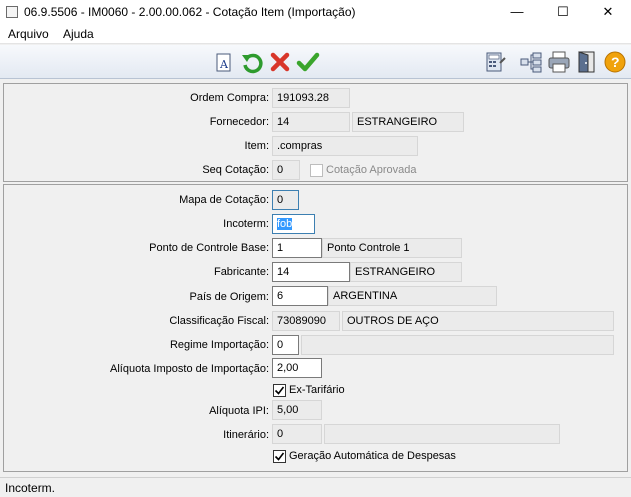  Describe the element at coordinates (563, 12) in the screenshot. I see `maximize-button: ☐` at that location.